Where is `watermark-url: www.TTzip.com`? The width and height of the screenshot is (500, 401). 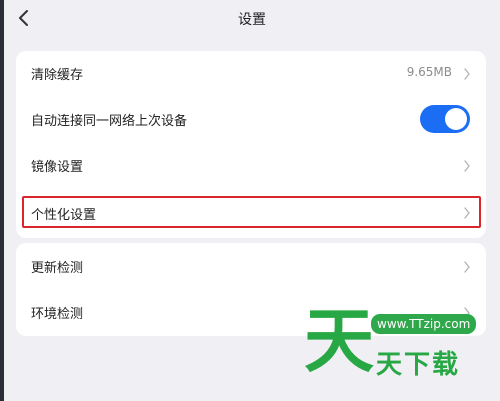
watermark-url: www.TTzip.com is located at coordinates (424, 324).